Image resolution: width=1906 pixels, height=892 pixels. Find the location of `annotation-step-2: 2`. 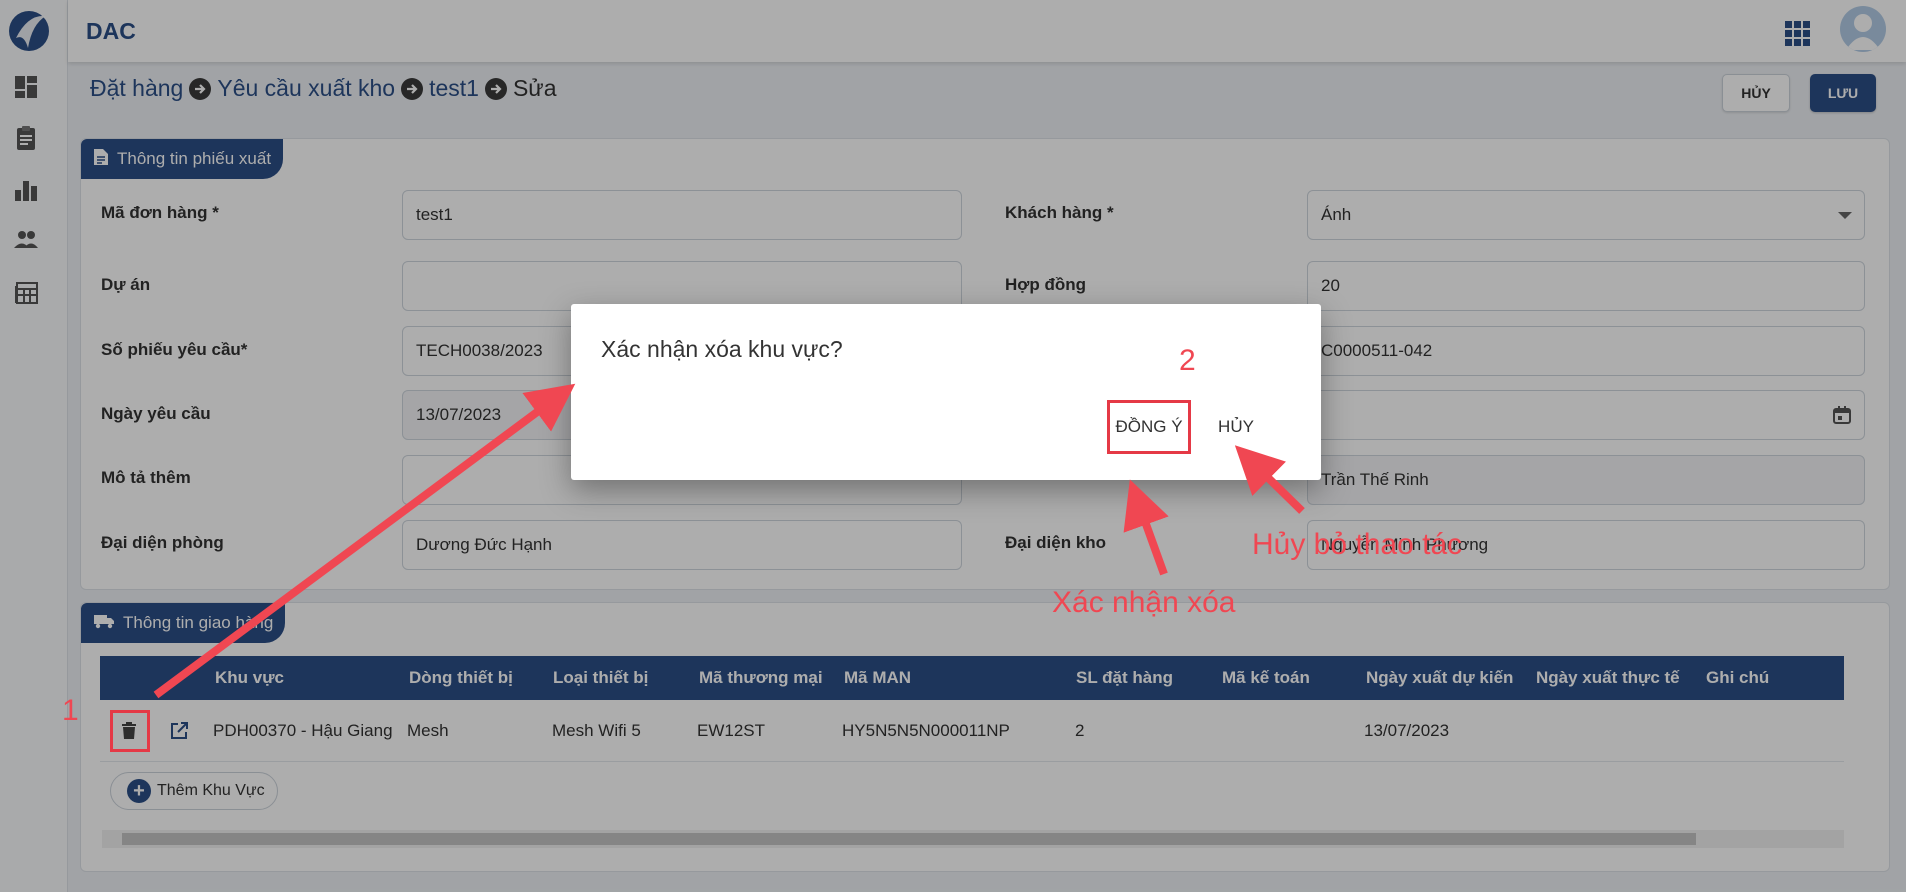

annotation-step-2: 2 is located at coordinates (1187, 360).